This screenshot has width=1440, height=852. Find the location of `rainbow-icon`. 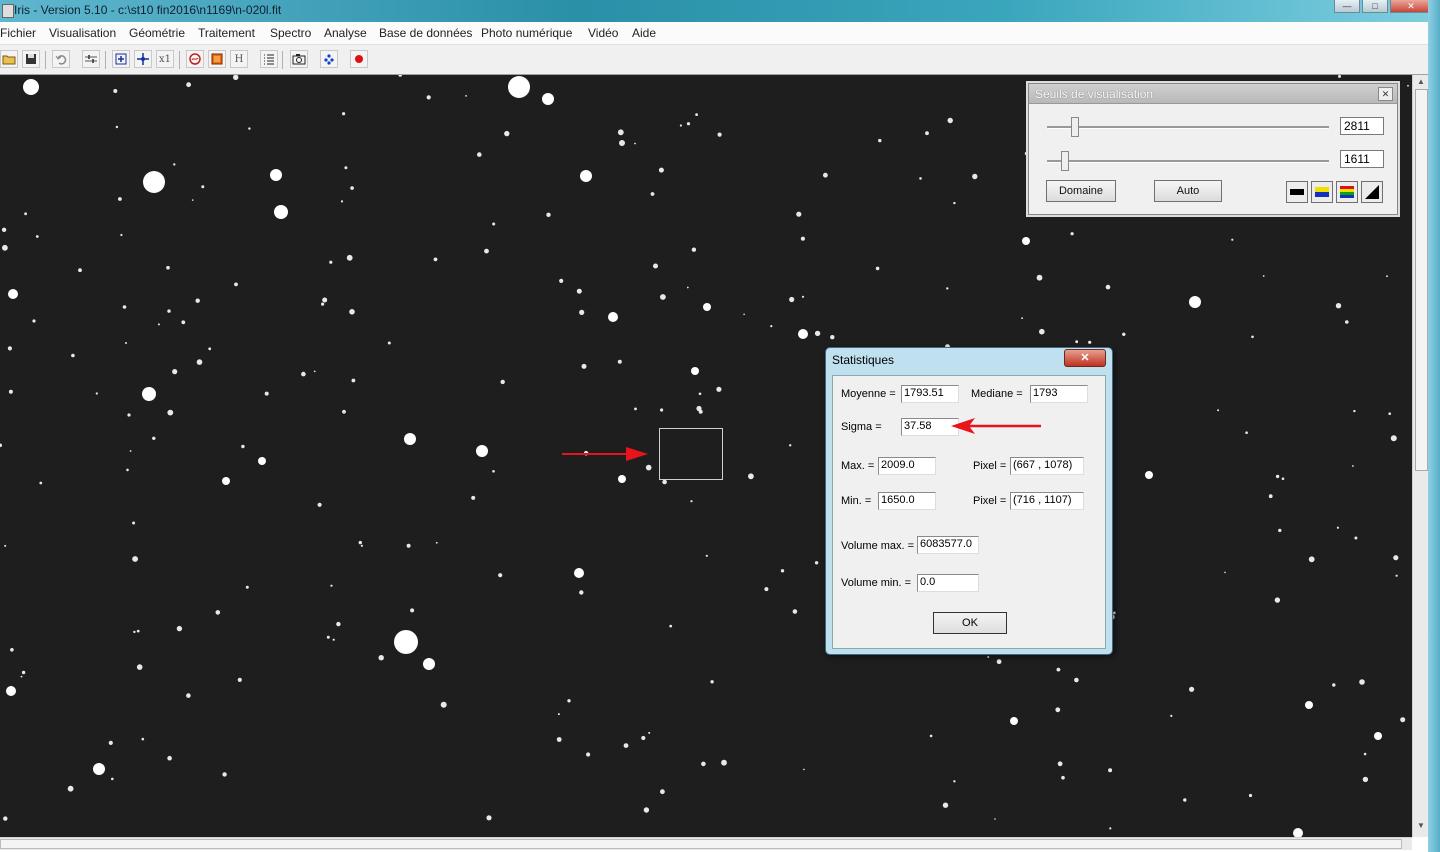

rainbow-icon is located at coordinates (1347, 192).